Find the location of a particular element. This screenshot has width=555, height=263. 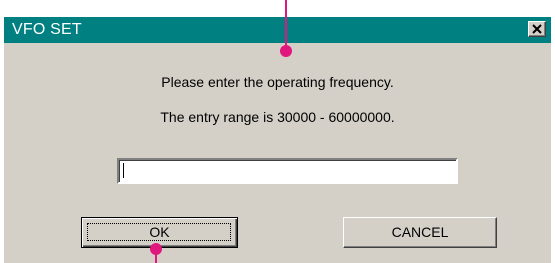

close-button is located at coordinates (537, 29).